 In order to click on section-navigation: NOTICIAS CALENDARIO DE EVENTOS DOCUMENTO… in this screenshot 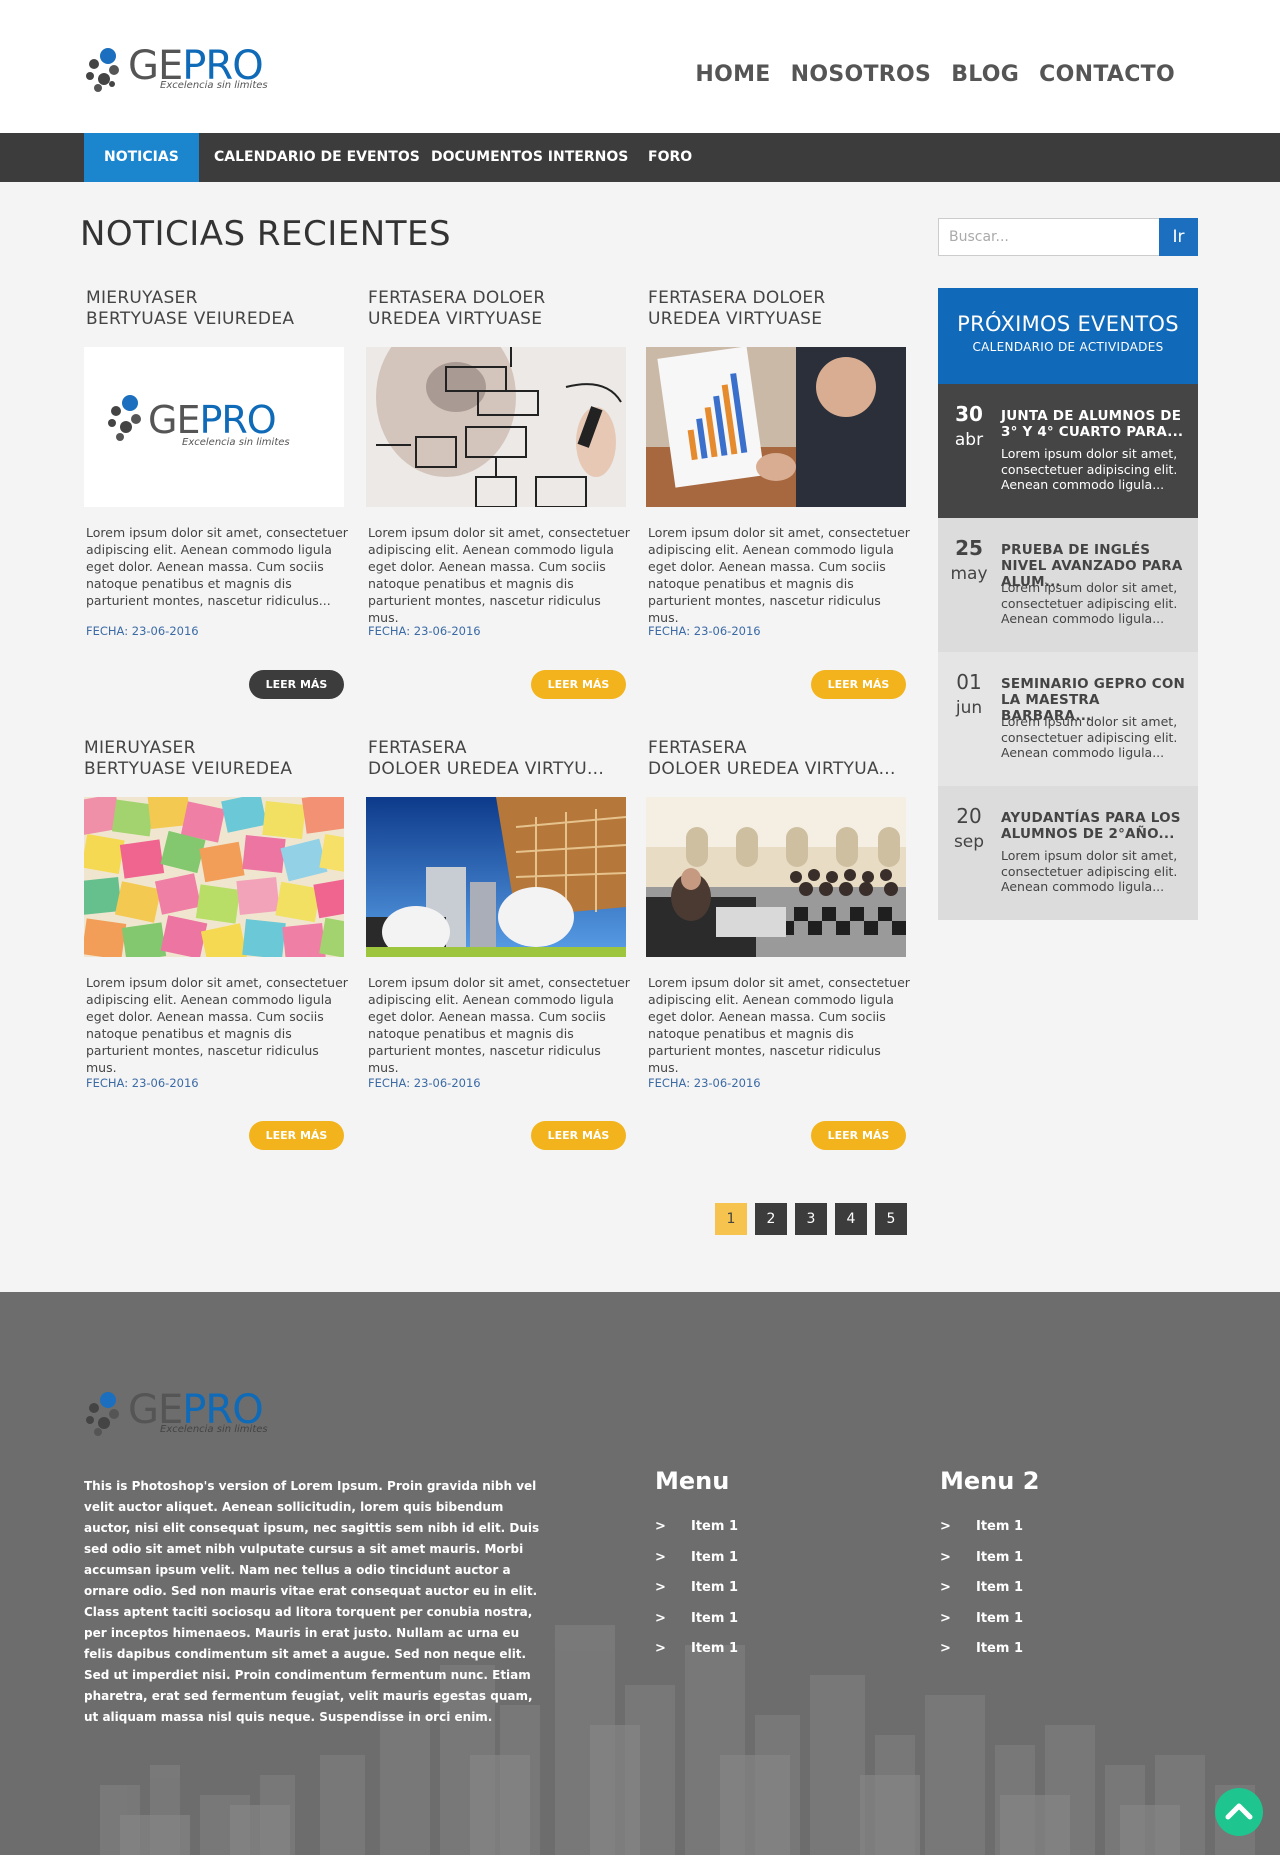, I will do `click(640, 157)`.